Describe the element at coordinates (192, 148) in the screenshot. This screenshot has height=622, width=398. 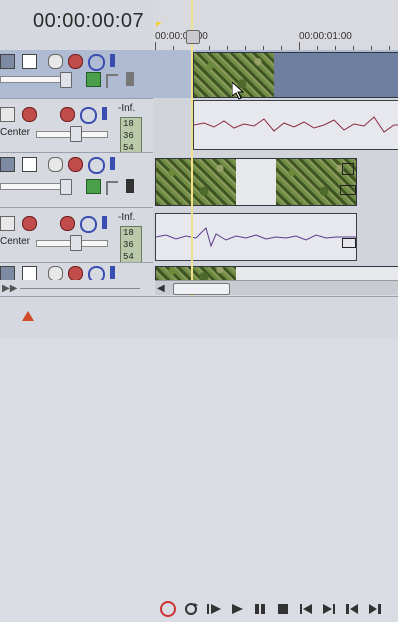
I see `playhead` at that location.